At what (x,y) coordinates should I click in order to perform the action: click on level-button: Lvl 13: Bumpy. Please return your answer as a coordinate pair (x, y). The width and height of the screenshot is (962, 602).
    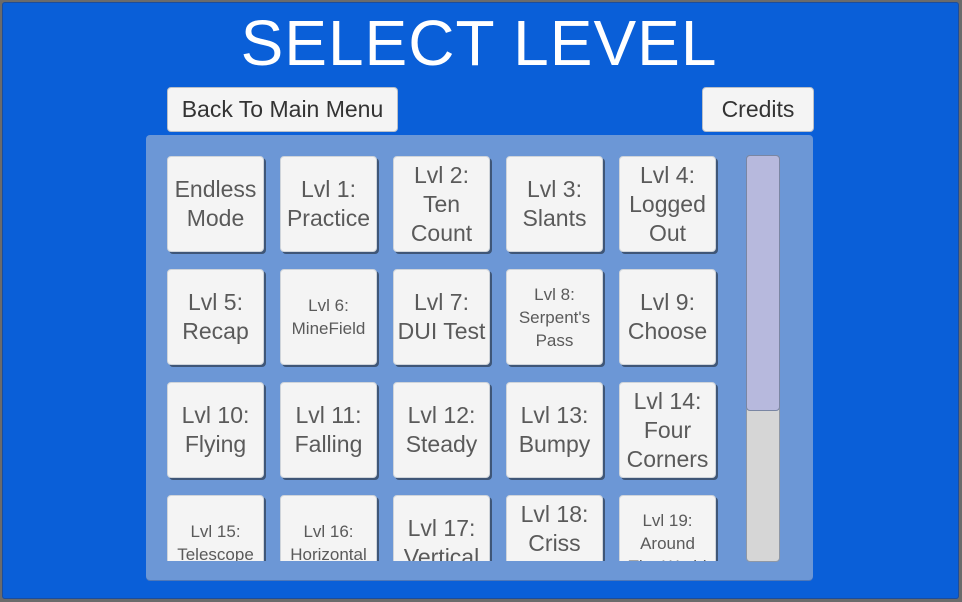
    Looking at the image, I should click on (554, 430).